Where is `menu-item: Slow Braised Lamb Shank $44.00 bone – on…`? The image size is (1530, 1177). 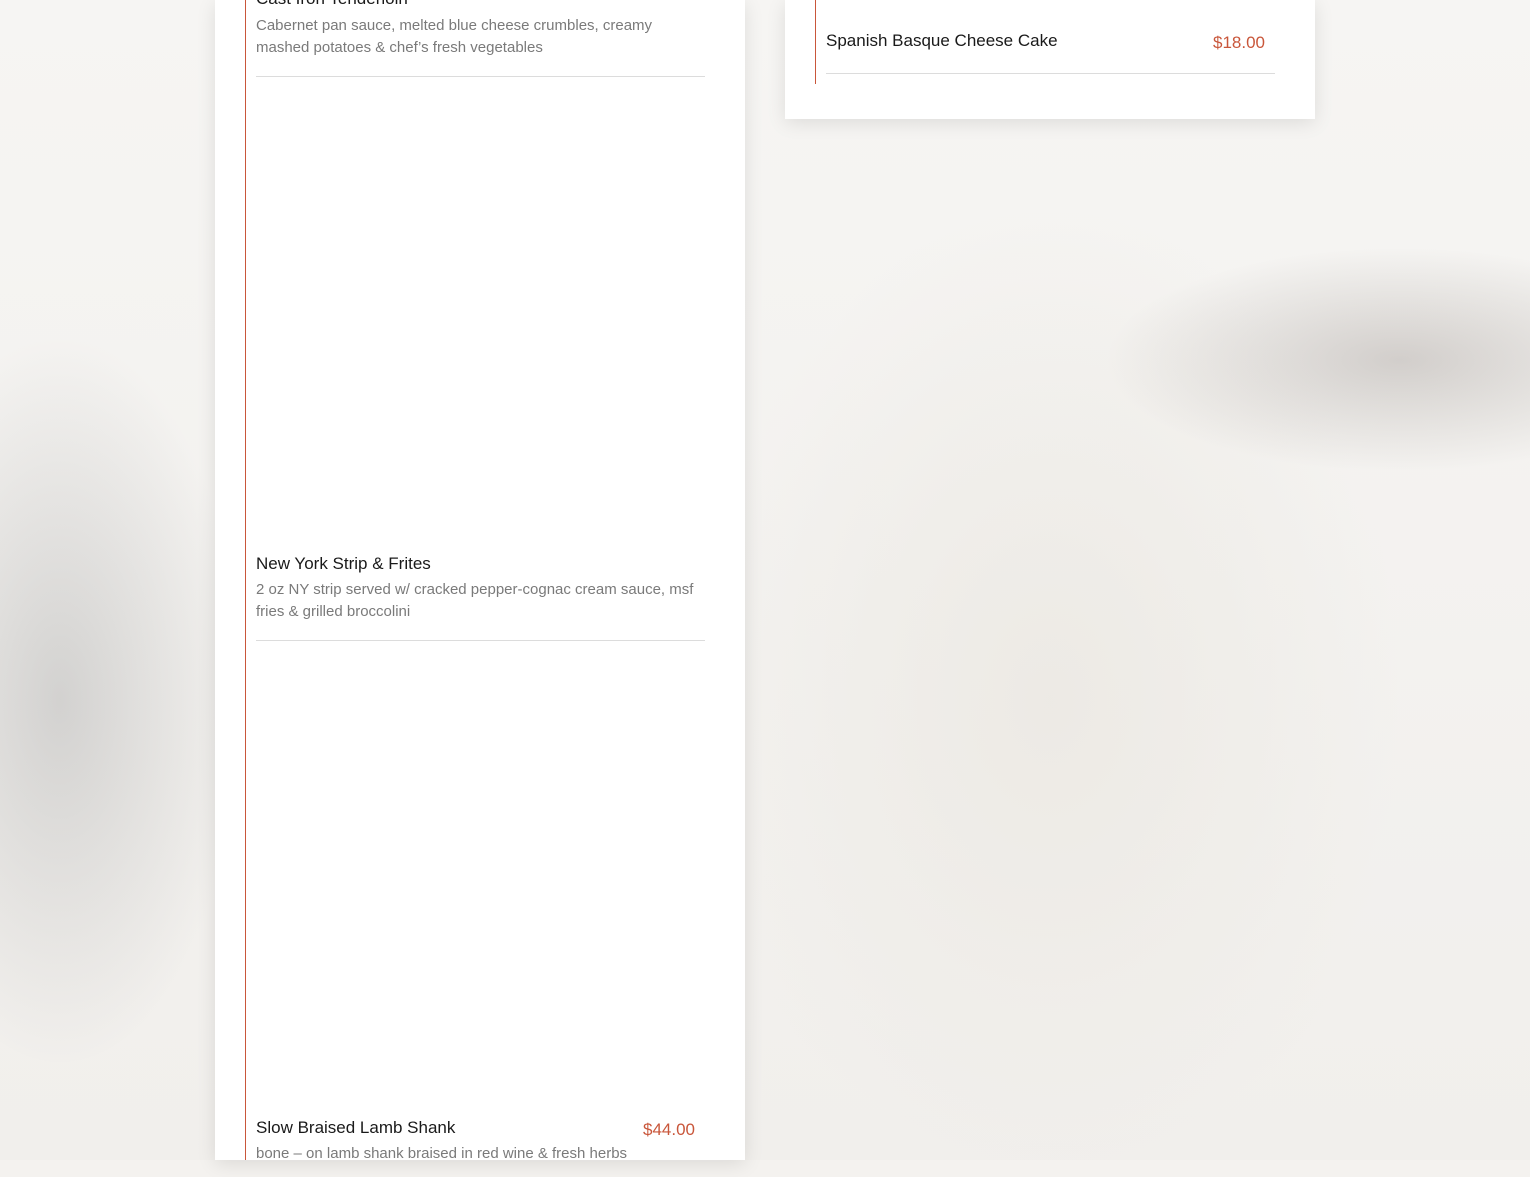 menu-item: Slow Braised Lamb Shank $44.00 bone – on… is located at coordinates (480, 1147).